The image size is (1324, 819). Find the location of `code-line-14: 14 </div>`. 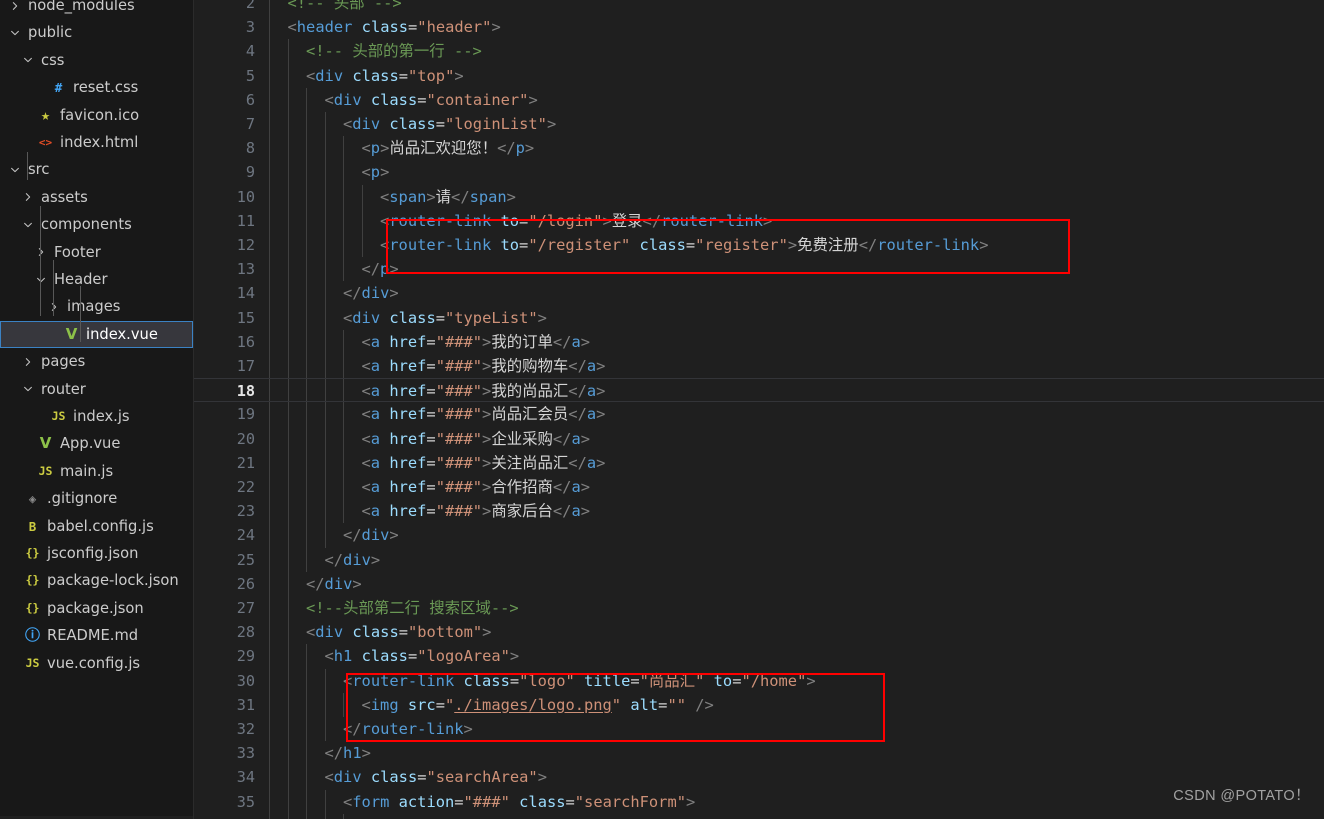

code-line-14: 14 </div> is located at coordinates (759, 293).